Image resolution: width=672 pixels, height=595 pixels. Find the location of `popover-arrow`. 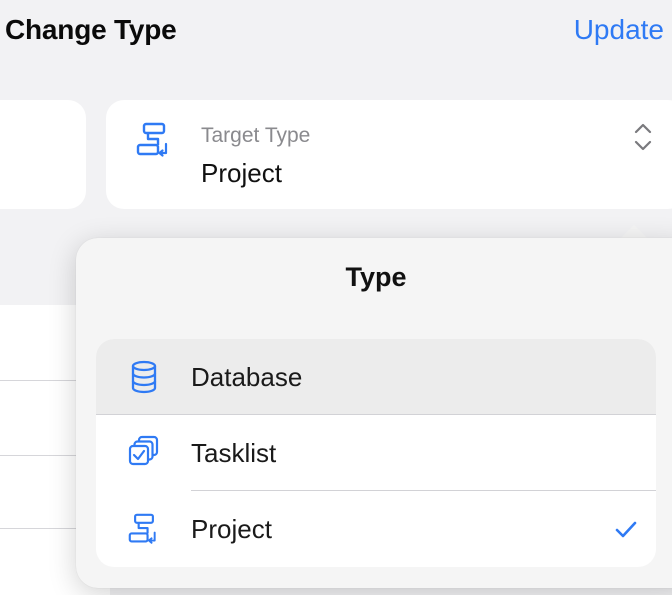

popover-arrow is located at coordinates (634, 232).